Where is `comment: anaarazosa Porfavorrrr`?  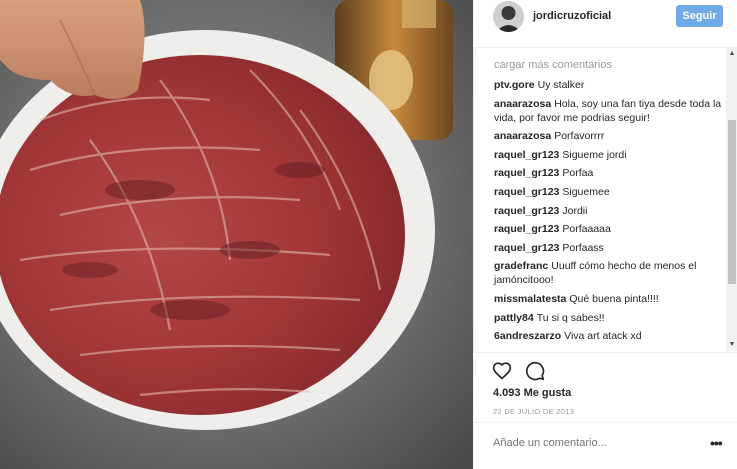 comment: anaarazosa Porfavorrrr is located at coordinates (609, 136).